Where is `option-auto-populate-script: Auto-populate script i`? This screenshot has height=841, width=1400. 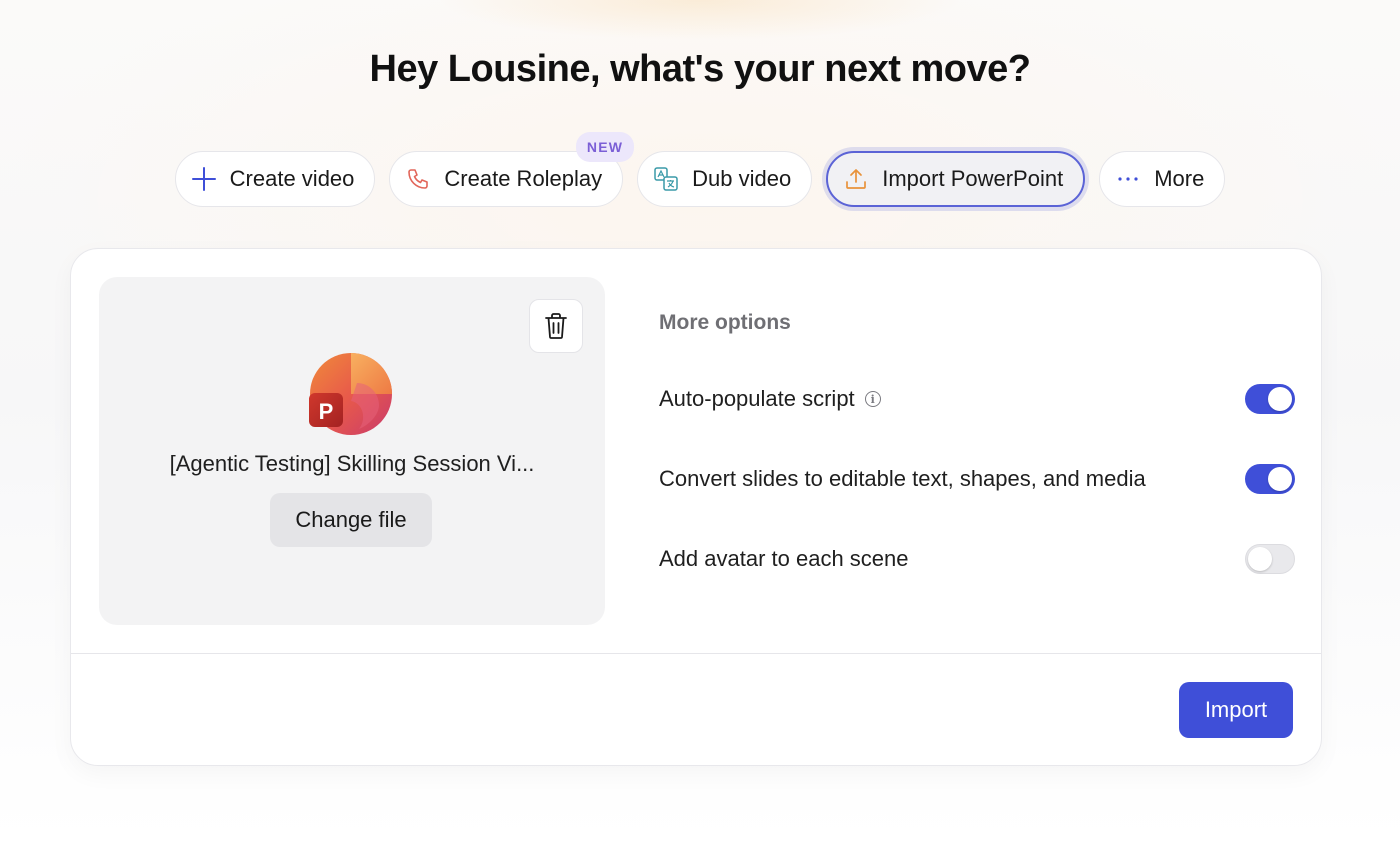 option-auto-populate-script: Auto-populate script i is located at coordinates (977, 399).